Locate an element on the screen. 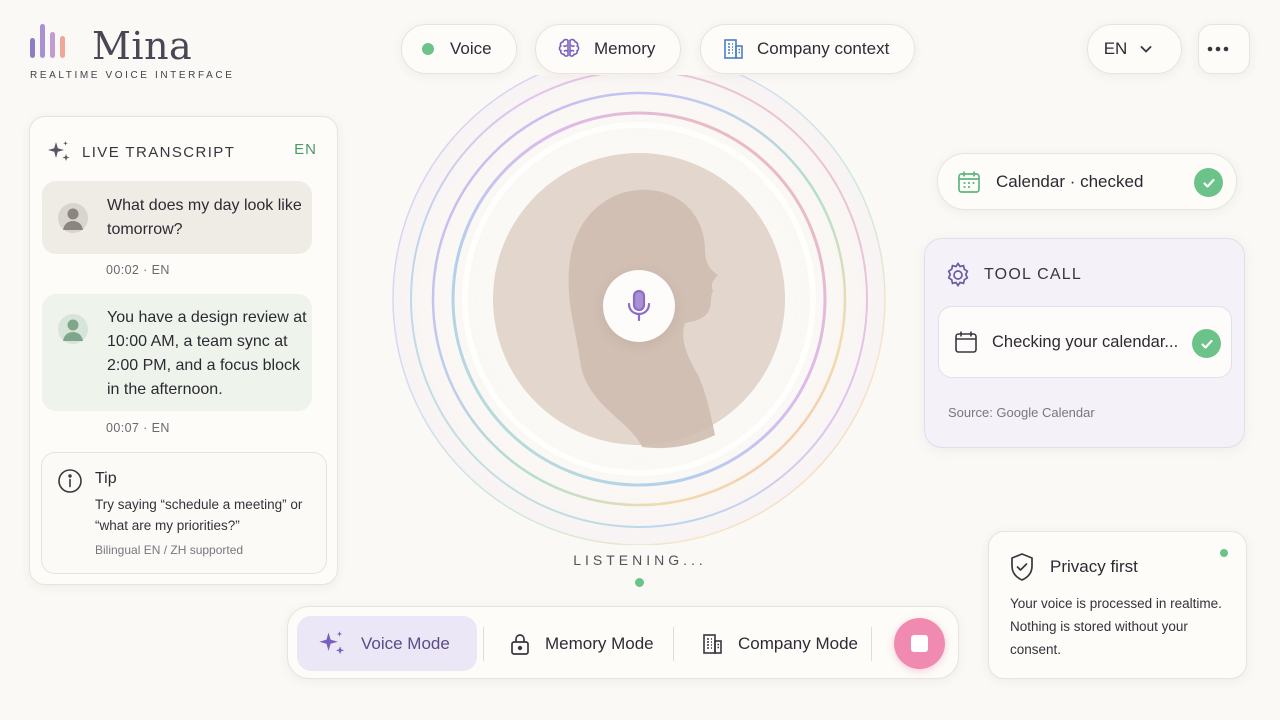 Image resolution: width=1280 pixels, height=720 pixels. more-options-button is located at coordinates (1224, 49).